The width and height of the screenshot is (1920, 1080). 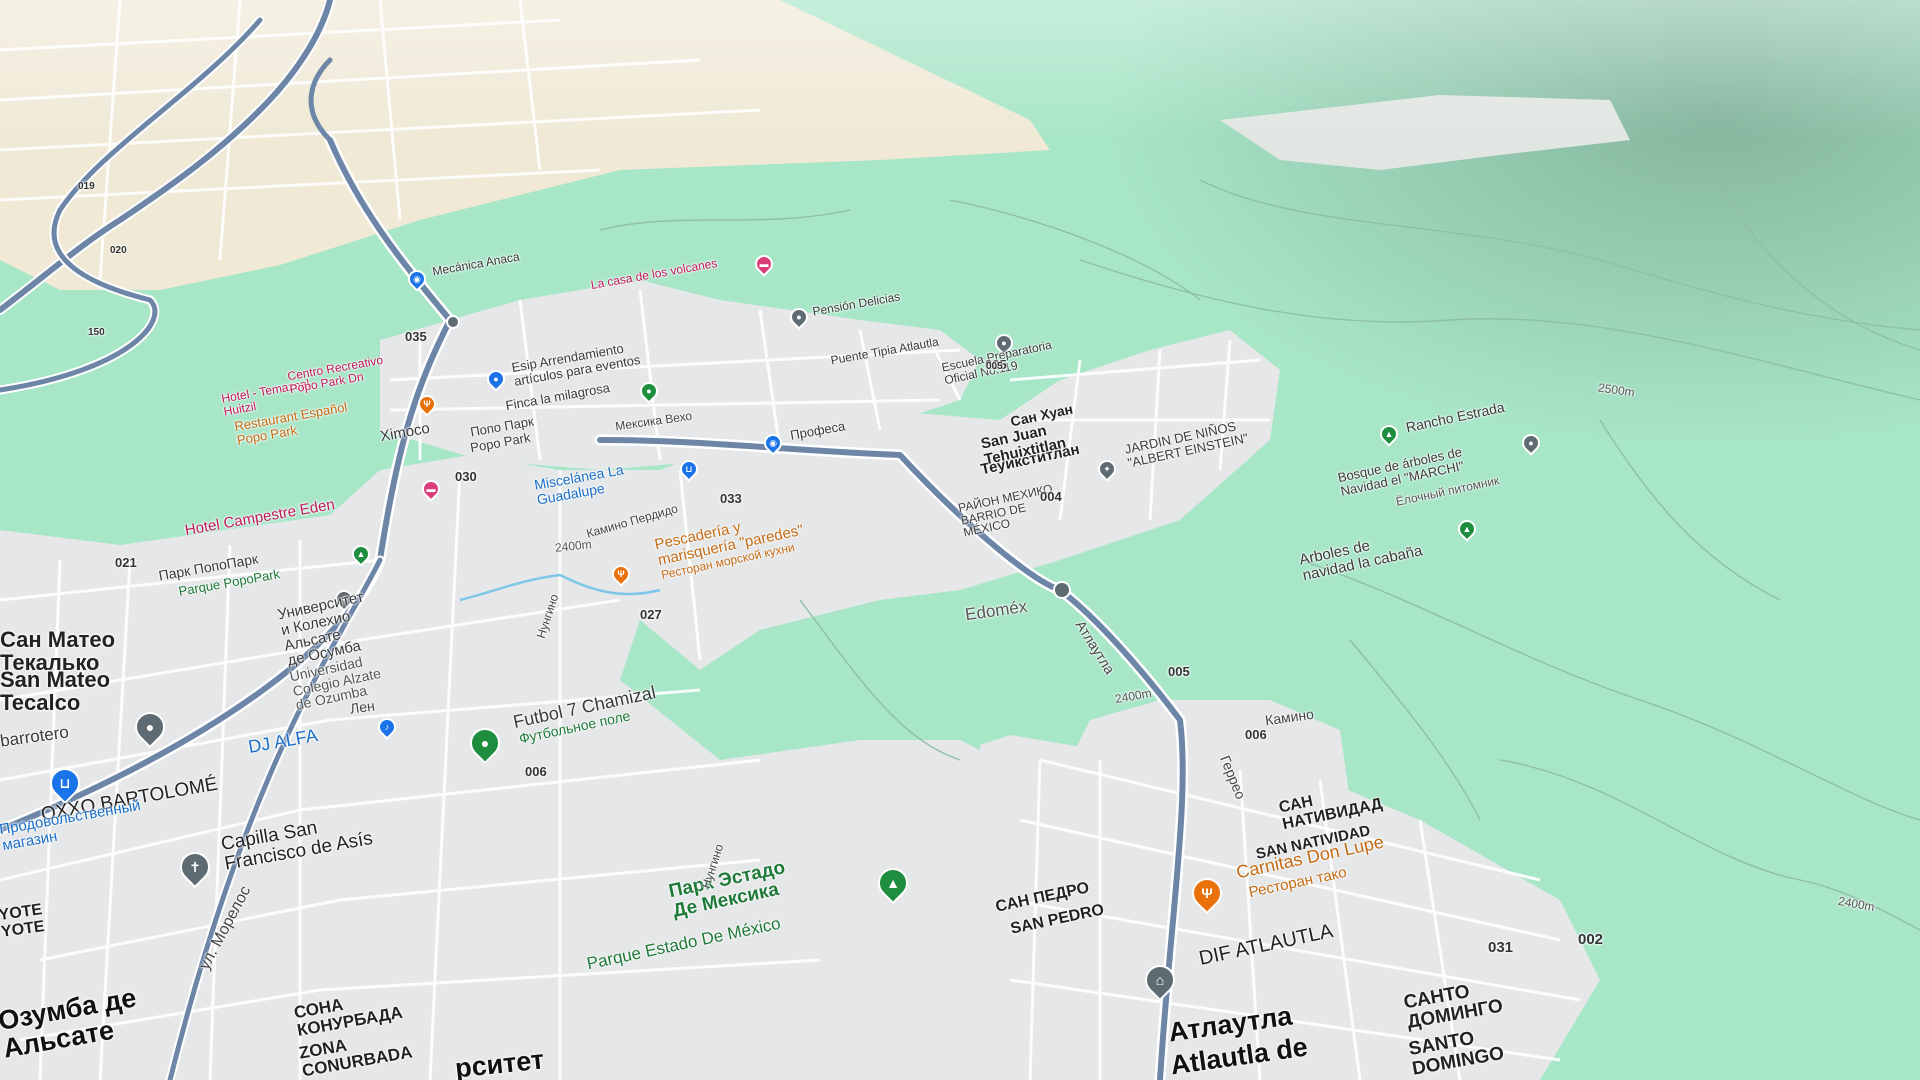 I want to click on junction-marker, so click(x=1062, y=590).